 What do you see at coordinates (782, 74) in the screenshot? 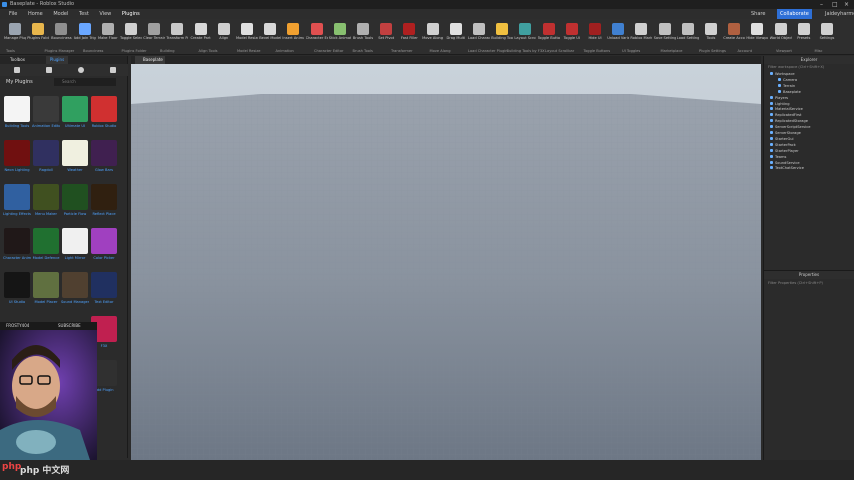
I see `explorer-item: Workspace` at bounding box center [782, 74].